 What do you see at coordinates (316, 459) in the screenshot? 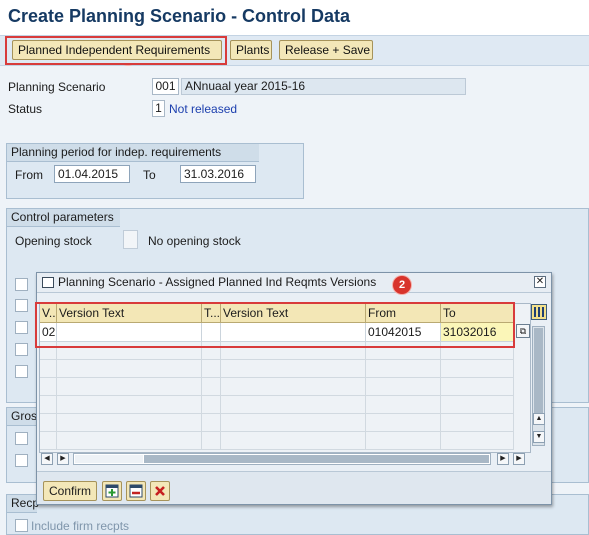
I see `horizontal-scroll-track-filled` at bounding box center [316, 459].